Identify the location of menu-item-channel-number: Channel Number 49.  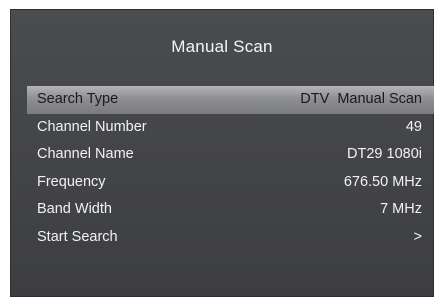
(230, 128).